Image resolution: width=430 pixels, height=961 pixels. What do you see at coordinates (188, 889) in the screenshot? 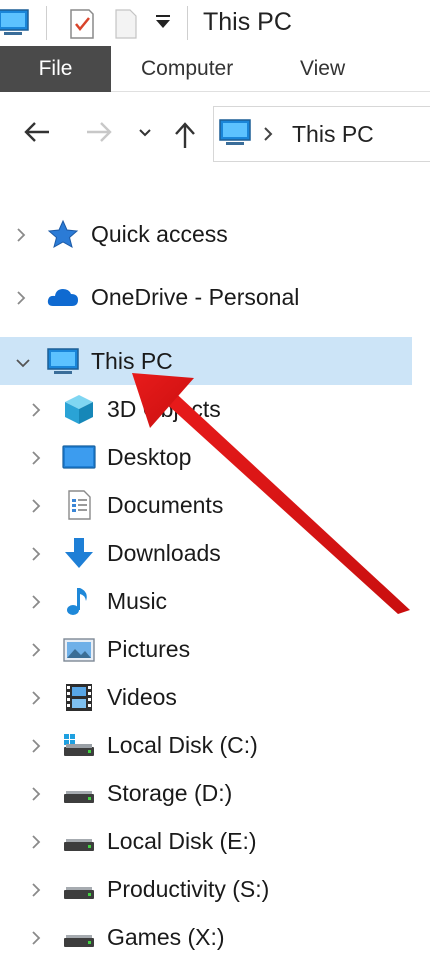
I see `tree-item-label: Productivity (S:)` at bounding box center [188, 889].